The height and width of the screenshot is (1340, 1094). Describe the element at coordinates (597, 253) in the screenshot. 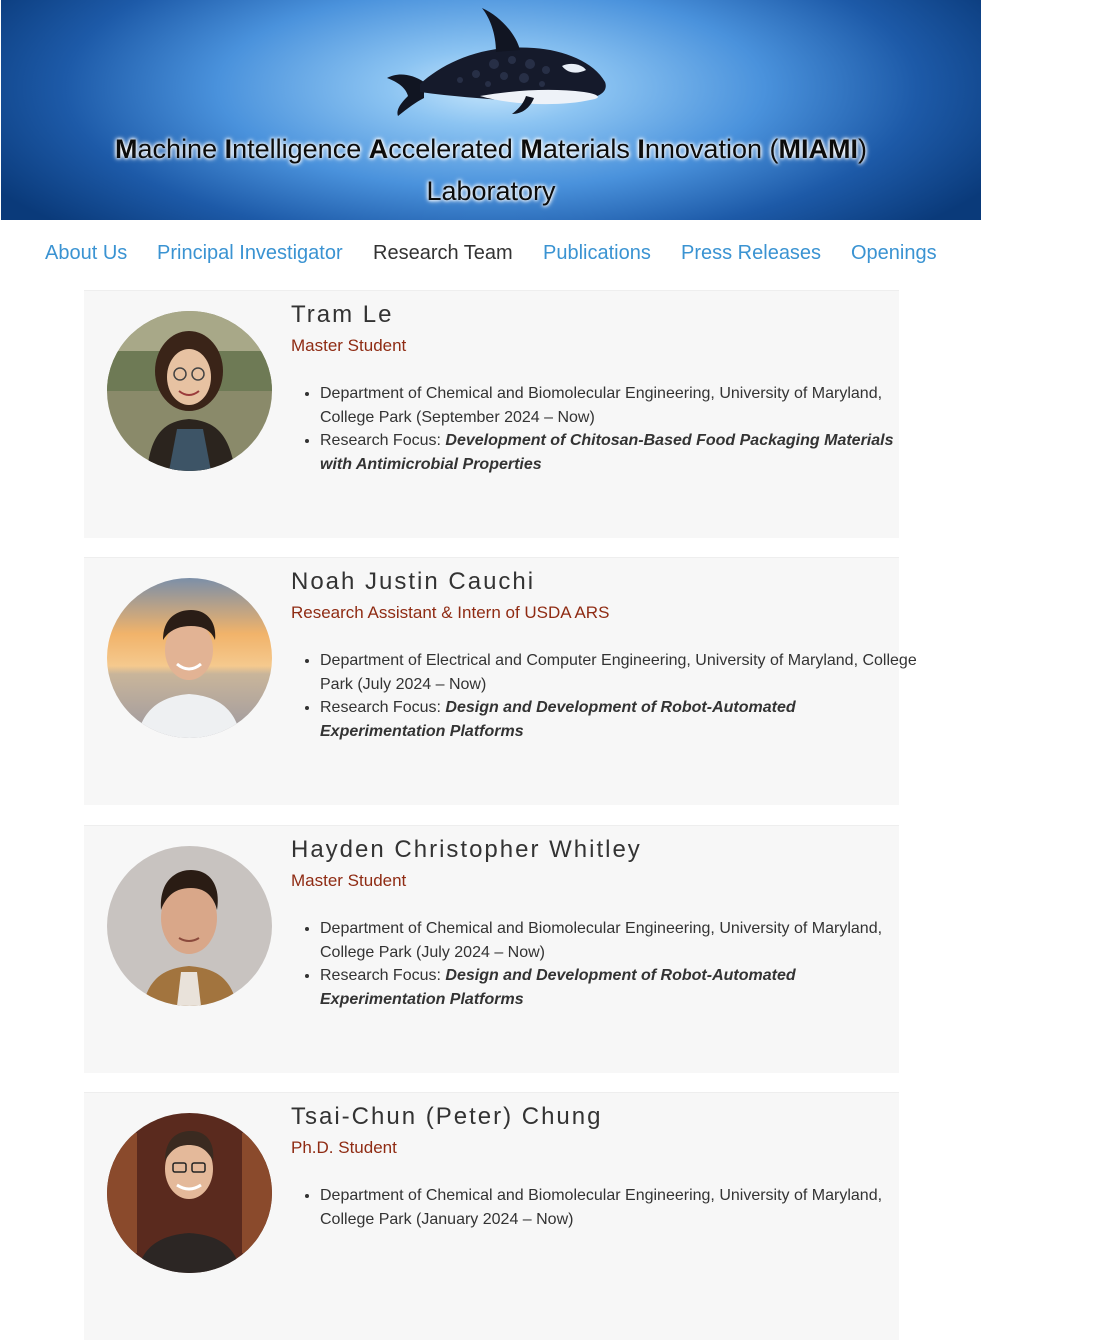

I see `nav-publications: Publications` at that location.